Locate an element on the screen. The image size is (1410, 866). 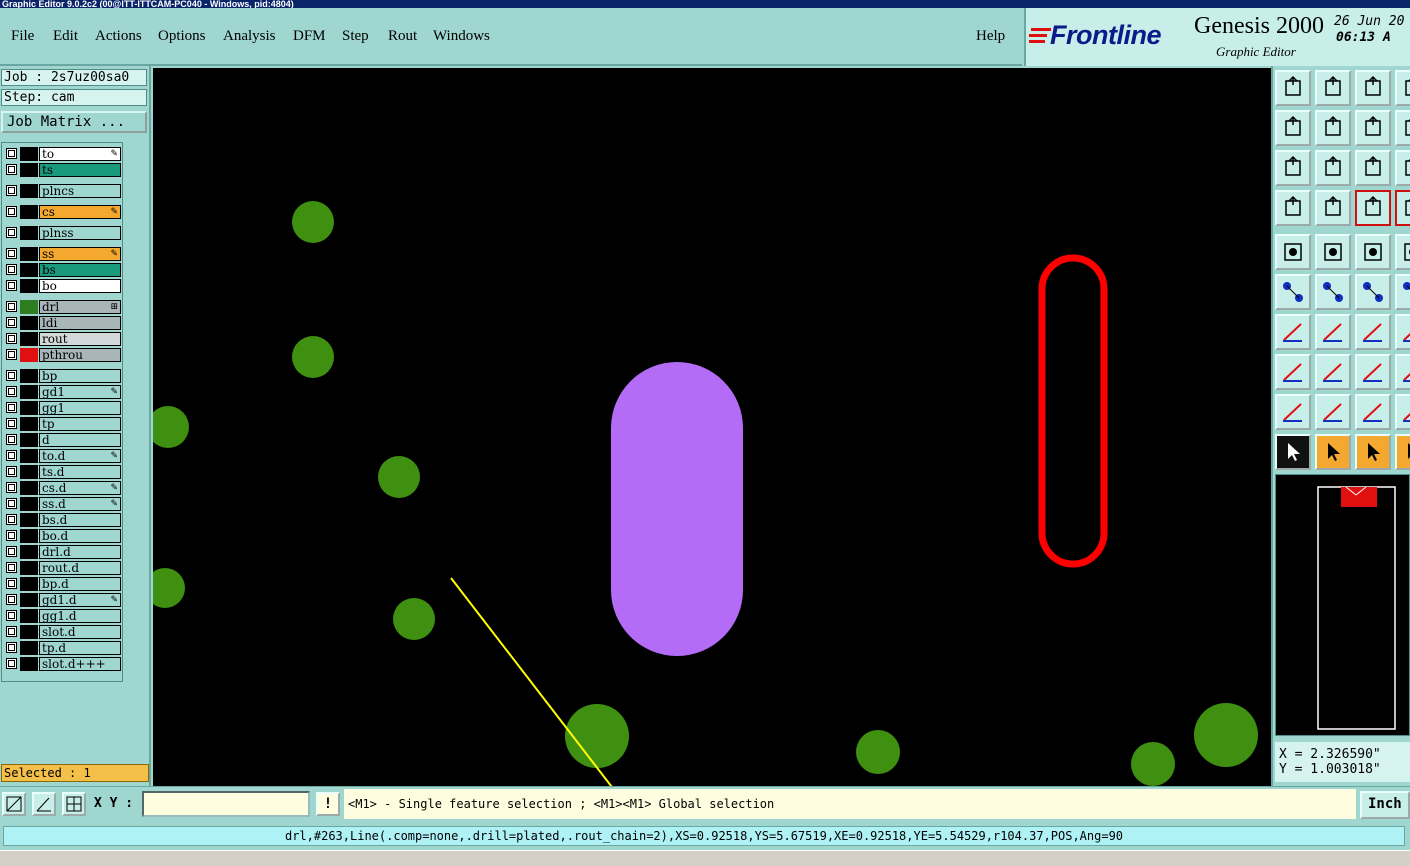
rout-slot is located at coordinates (1073, 411).